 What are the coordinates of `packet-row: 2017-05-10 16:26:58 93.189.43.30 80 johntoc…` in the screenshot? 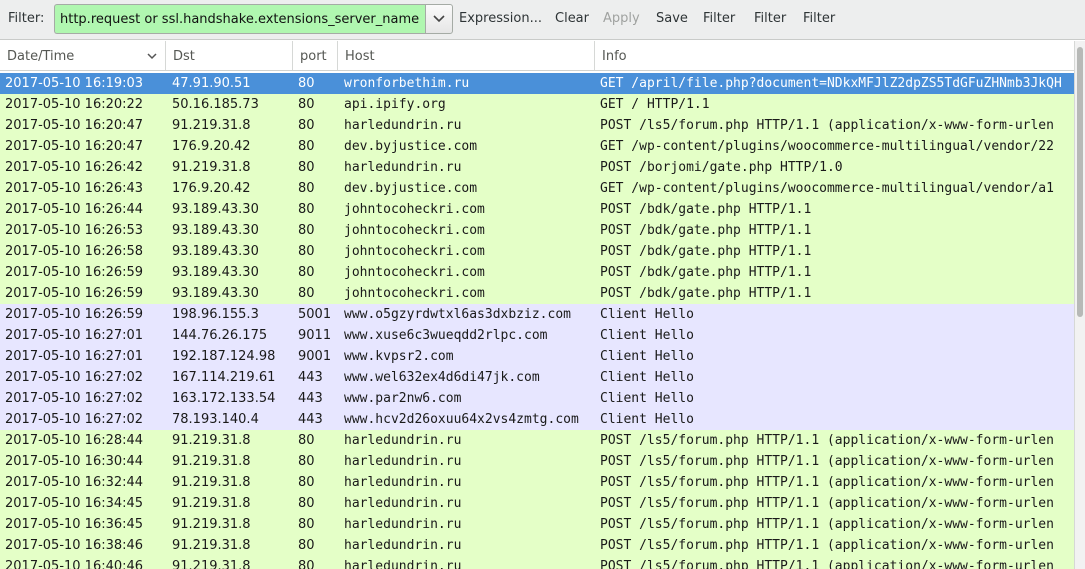 It's located at (537, 251).